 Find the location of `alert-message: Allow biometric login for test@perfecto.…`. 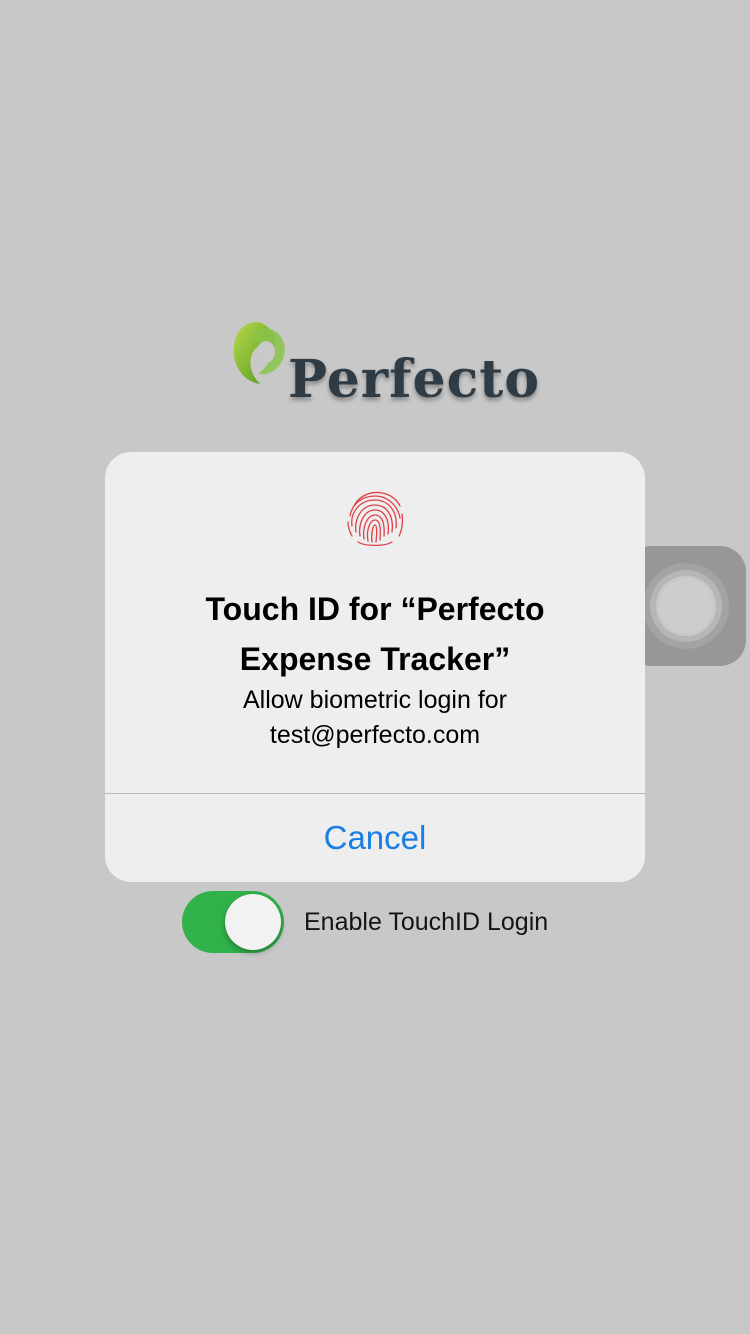

alert-message: Allow biometric login for test@perfecto.… is located at coordinates (375, 717).